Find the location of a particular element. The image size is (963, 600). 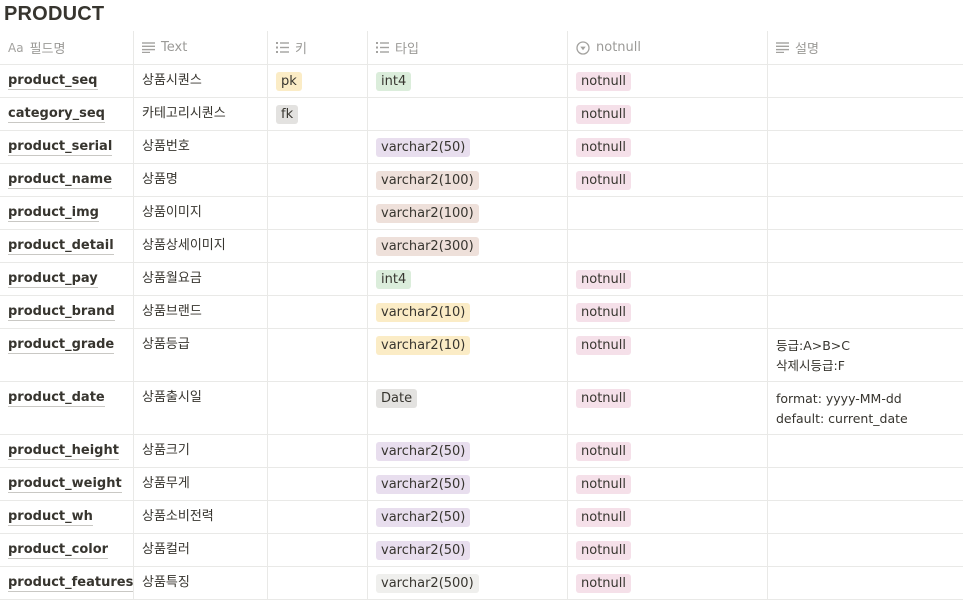

table-row: product_detail 상품상세이미지 varchar2(300) is located at coordinates (481, 246).